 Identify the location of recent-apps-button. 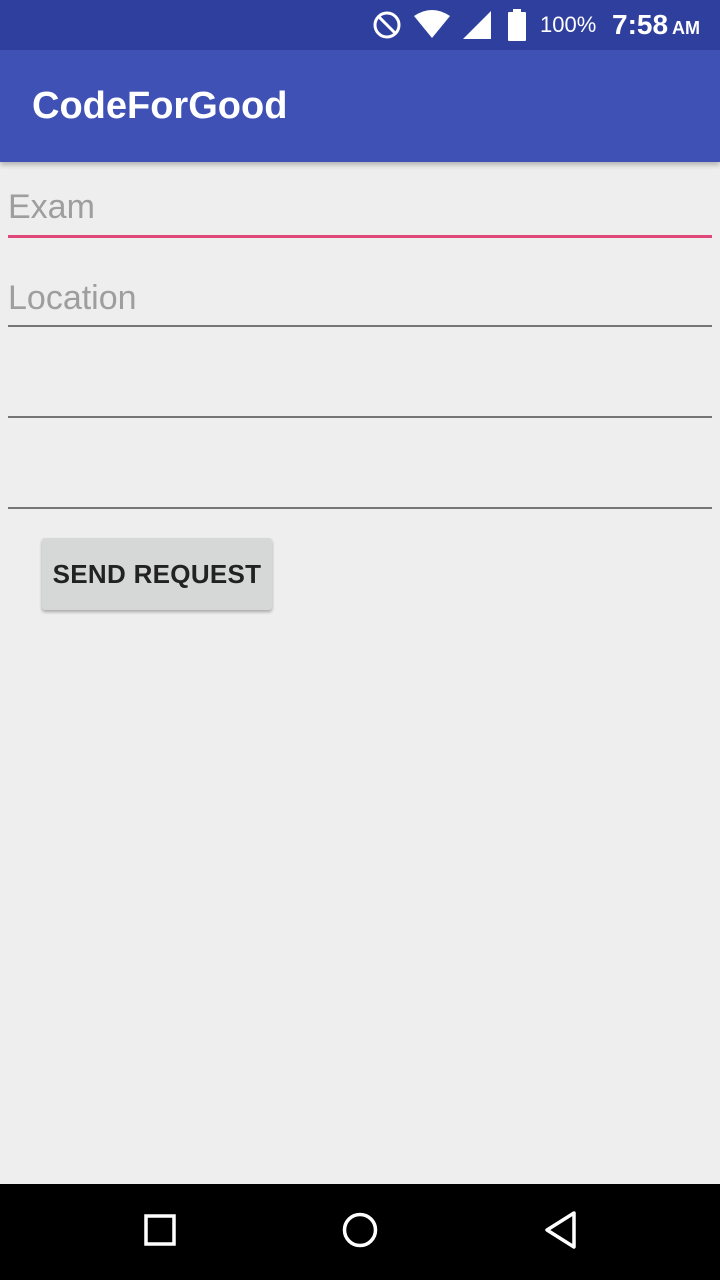
(160, 1232).